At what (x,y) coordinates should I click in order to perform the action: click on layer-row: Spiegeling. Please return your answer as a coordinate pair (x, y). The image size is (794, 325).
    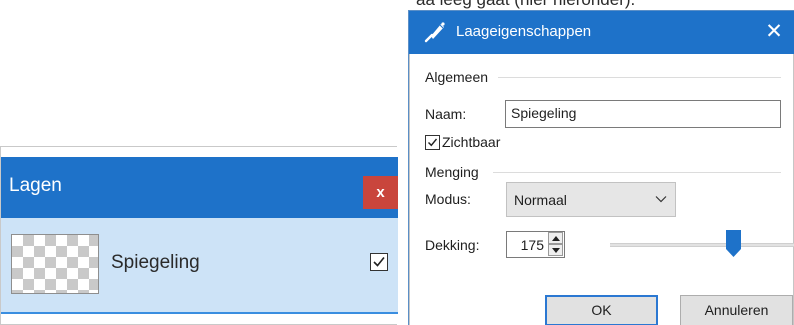
    Looking at the image, I should click on (199, 266).